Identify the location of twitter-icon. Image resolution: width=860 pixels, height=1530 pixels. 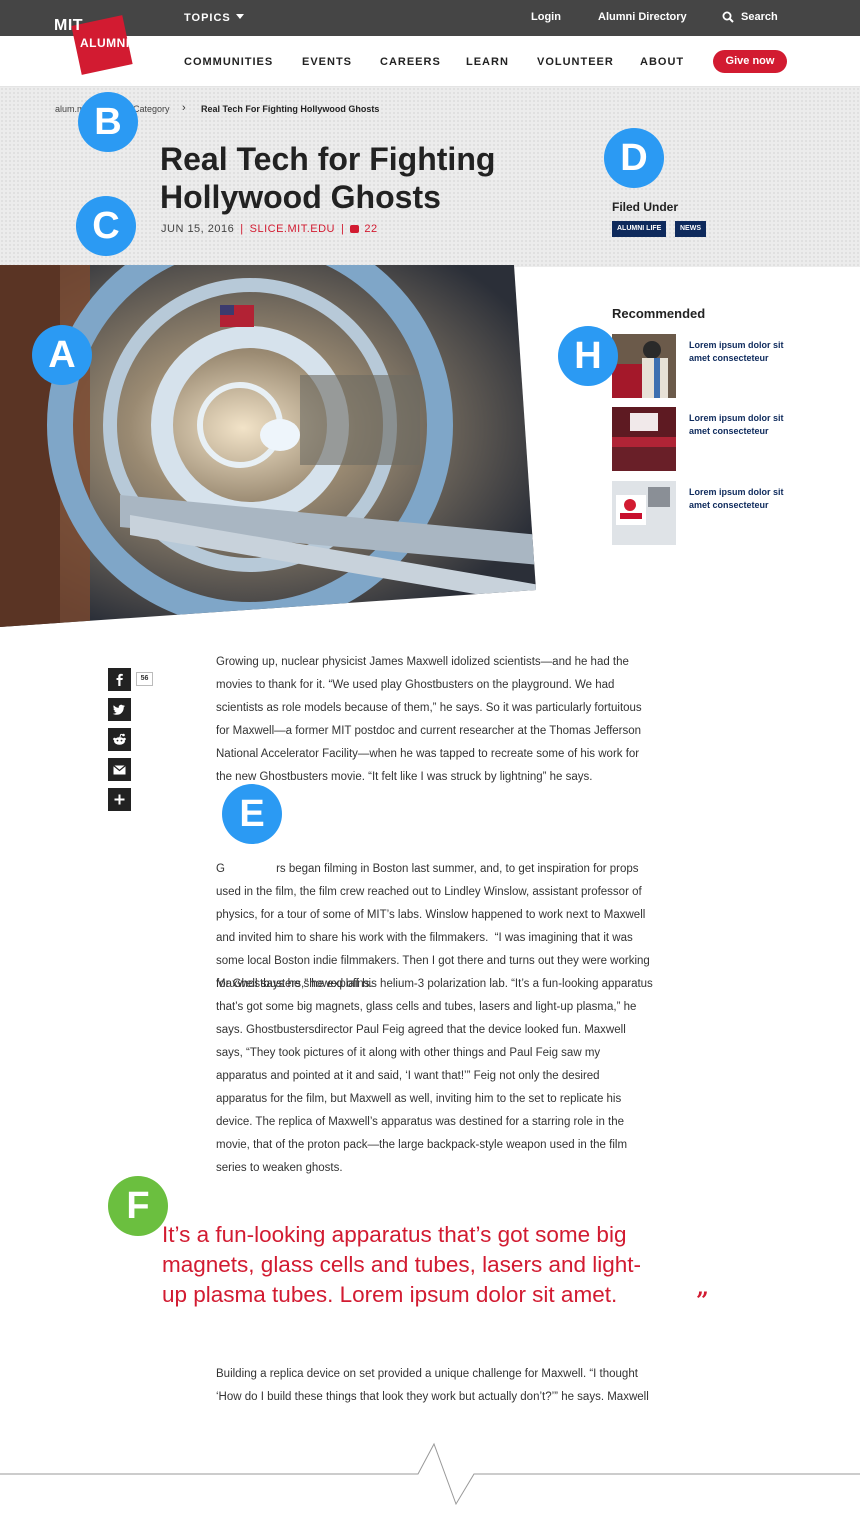
(118, 709).